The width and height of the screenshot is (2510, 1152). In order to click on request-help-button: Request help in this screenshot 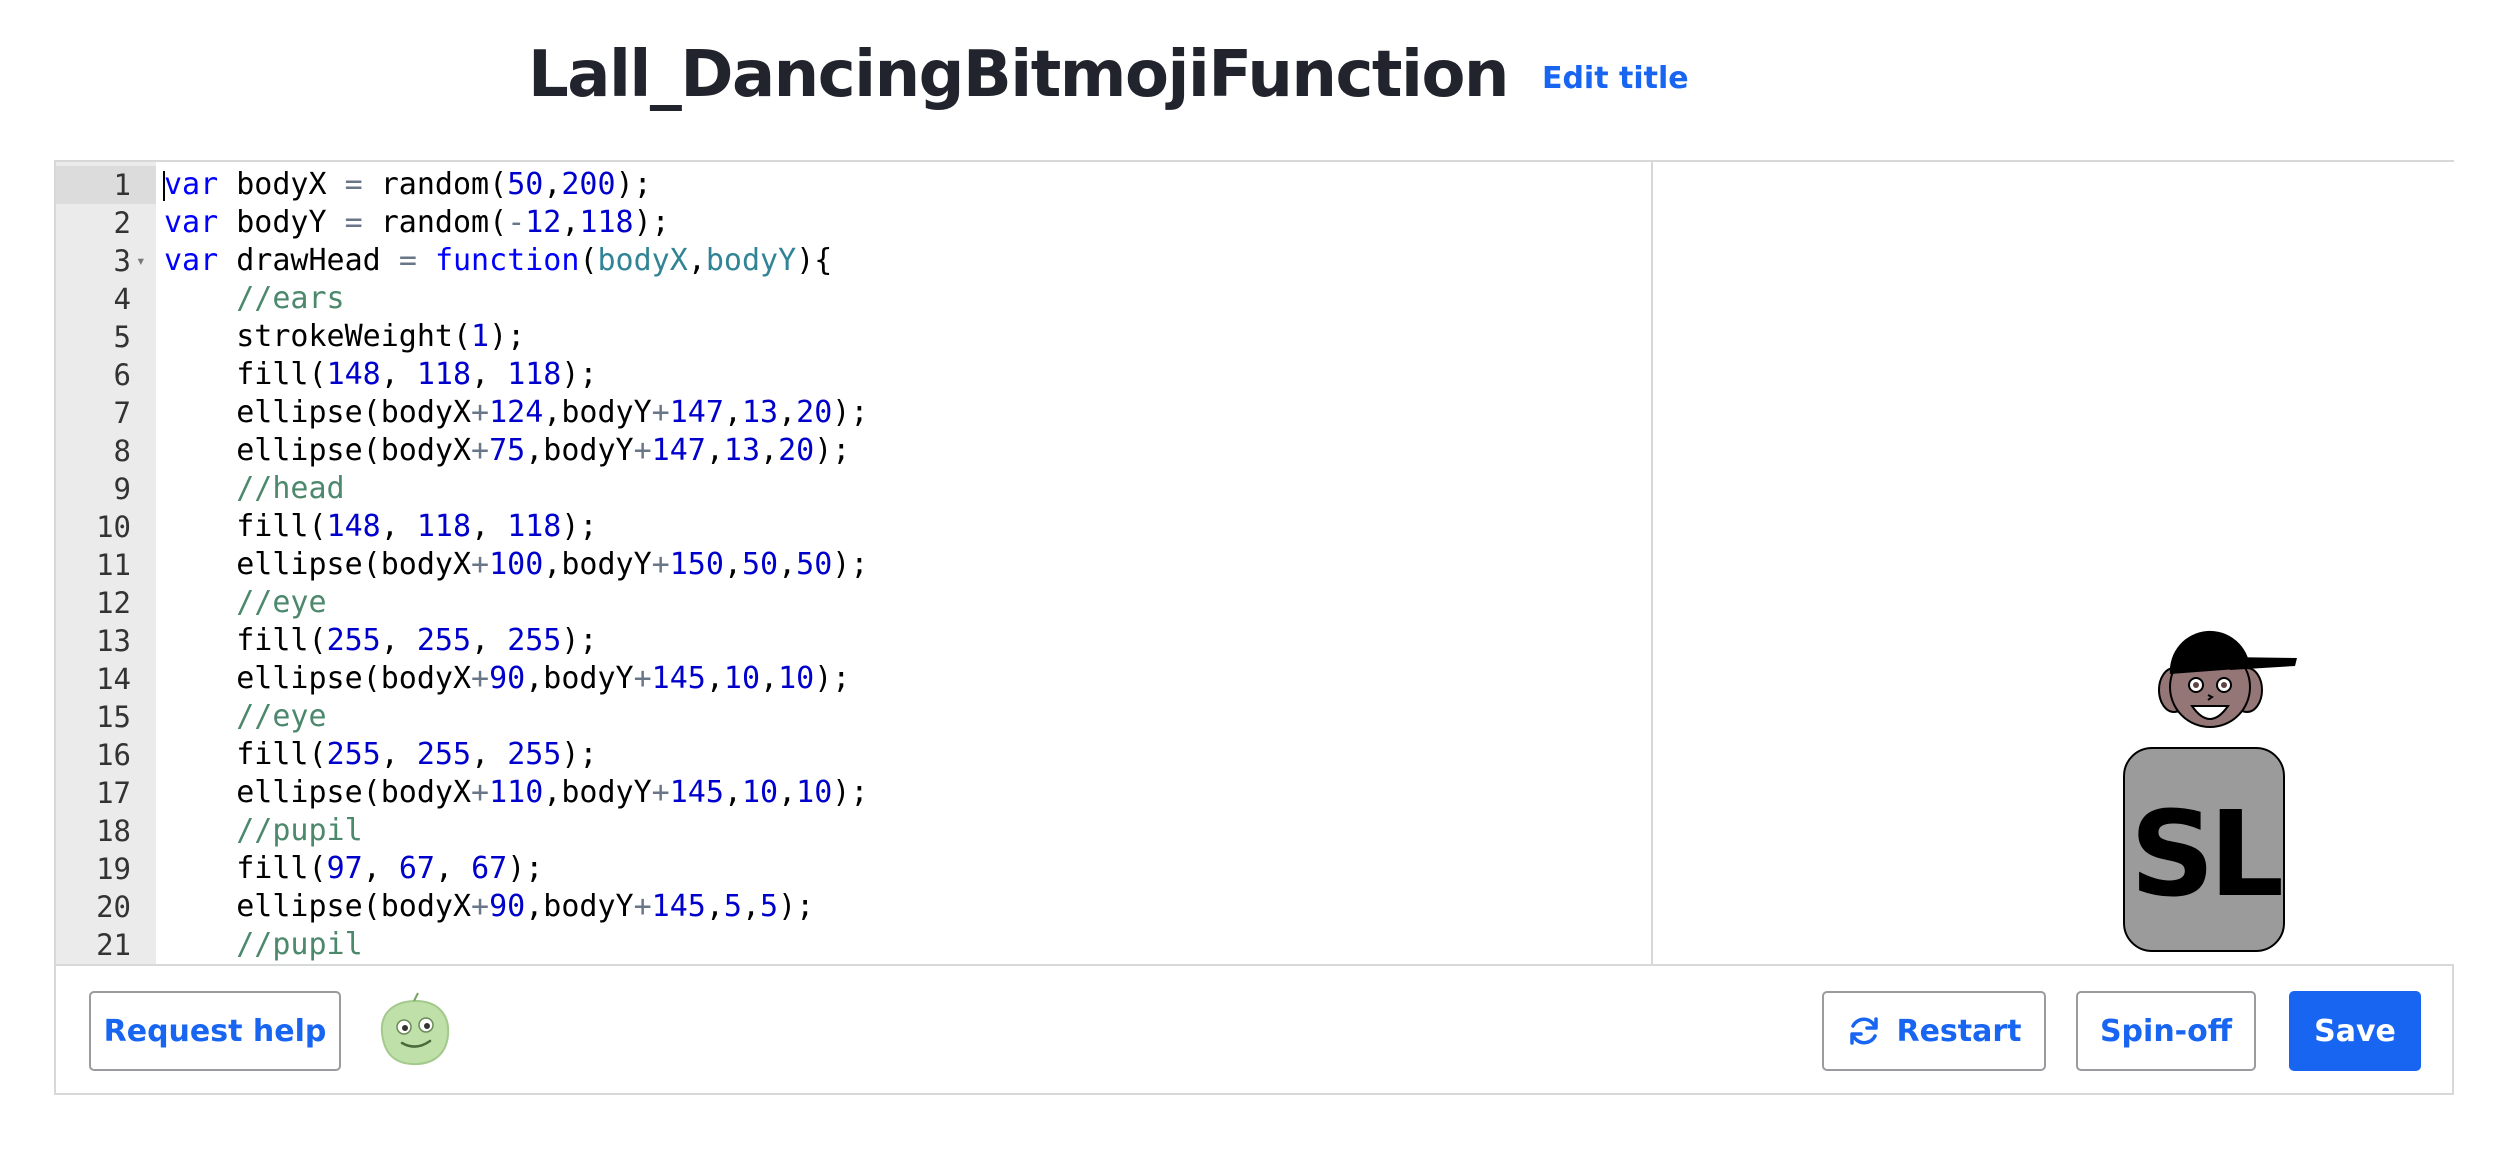, I will do `click(215, 1031)`.